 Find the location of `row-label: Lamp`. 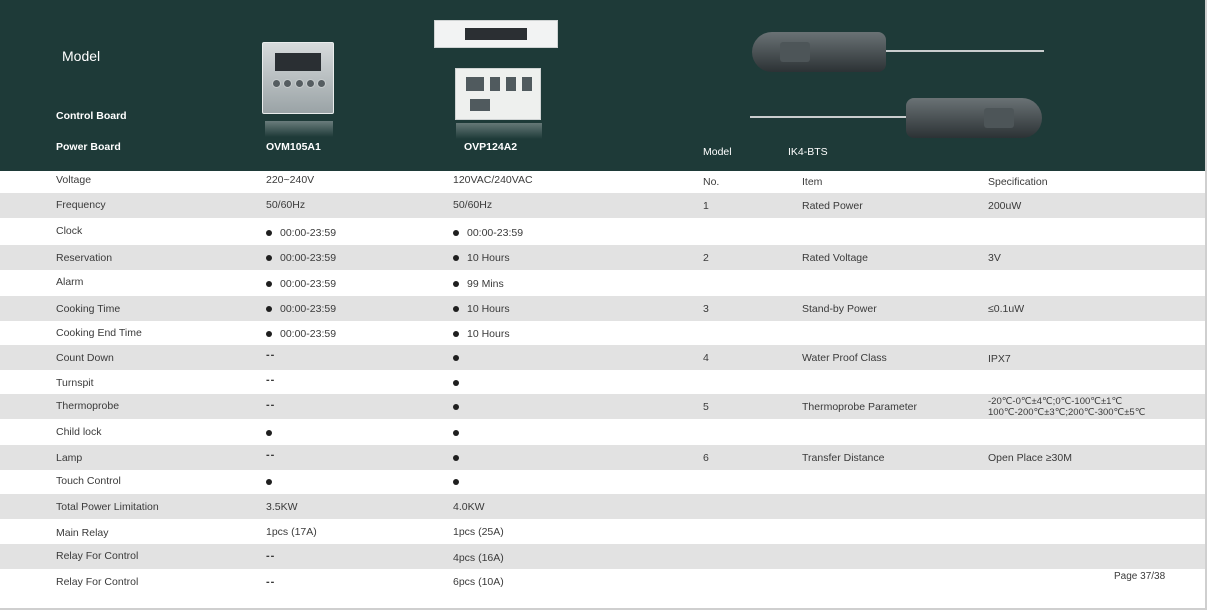

row-label: Lamp is located at coordinates (69, 458).